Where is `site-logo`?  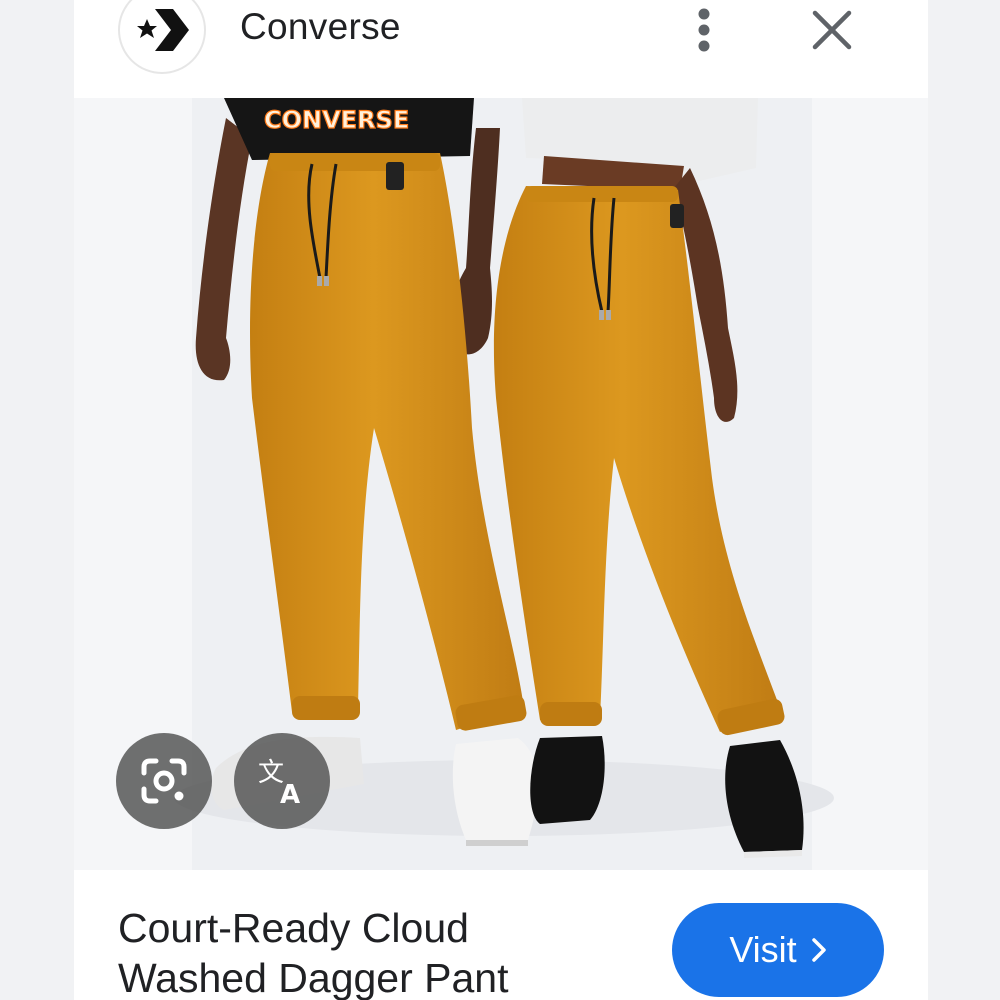 site-logo is located at coordinates (162, 37).